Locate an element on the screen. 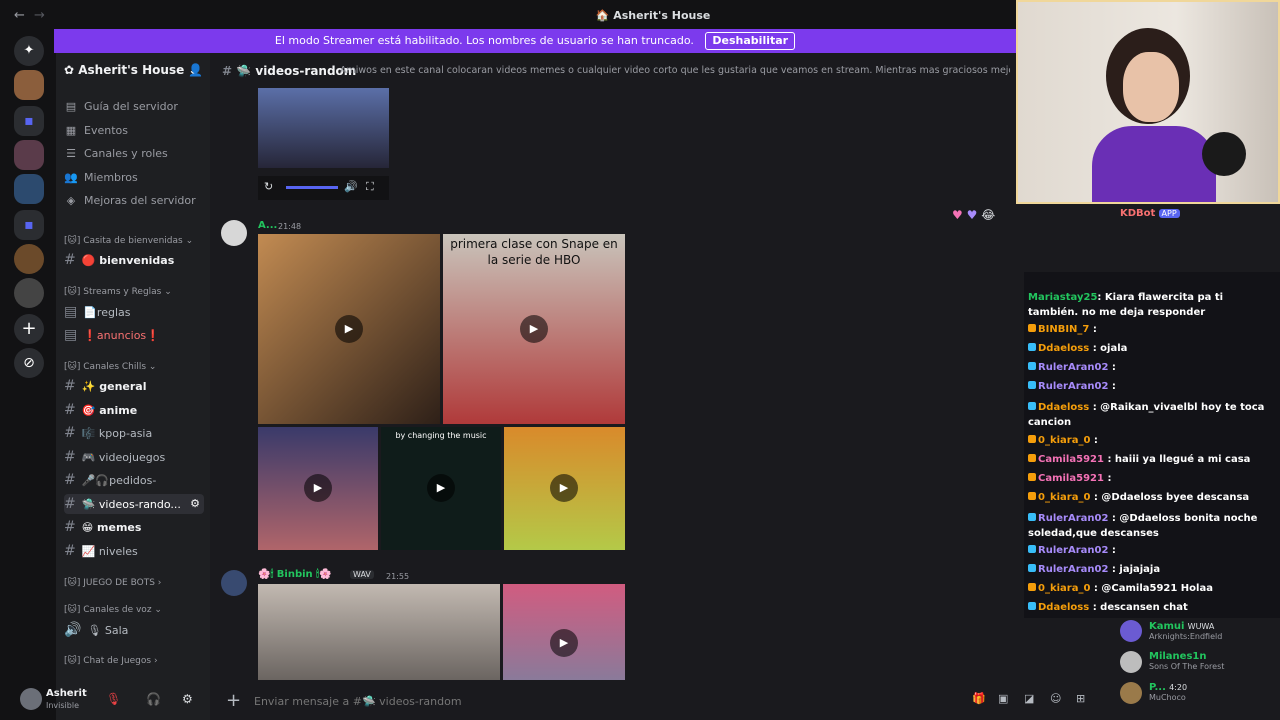 This screenshot has width=1280, height=720. channel-videojuegos: # 🎮 videojuegos is located at coordinates (134, 457).